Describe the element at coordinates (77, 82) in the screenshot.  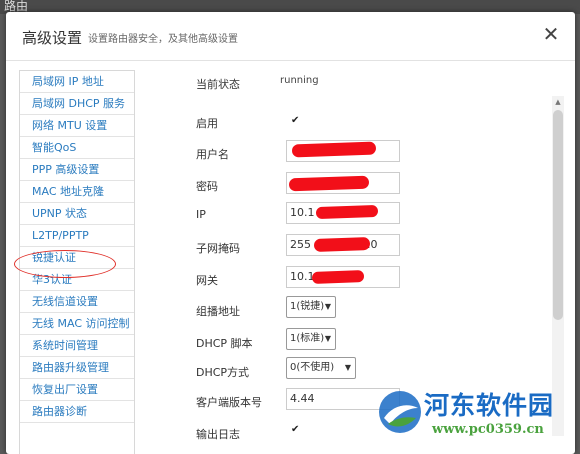
I see `sidebar-item-lan-ip: 局域网 IP 地址` at that location.